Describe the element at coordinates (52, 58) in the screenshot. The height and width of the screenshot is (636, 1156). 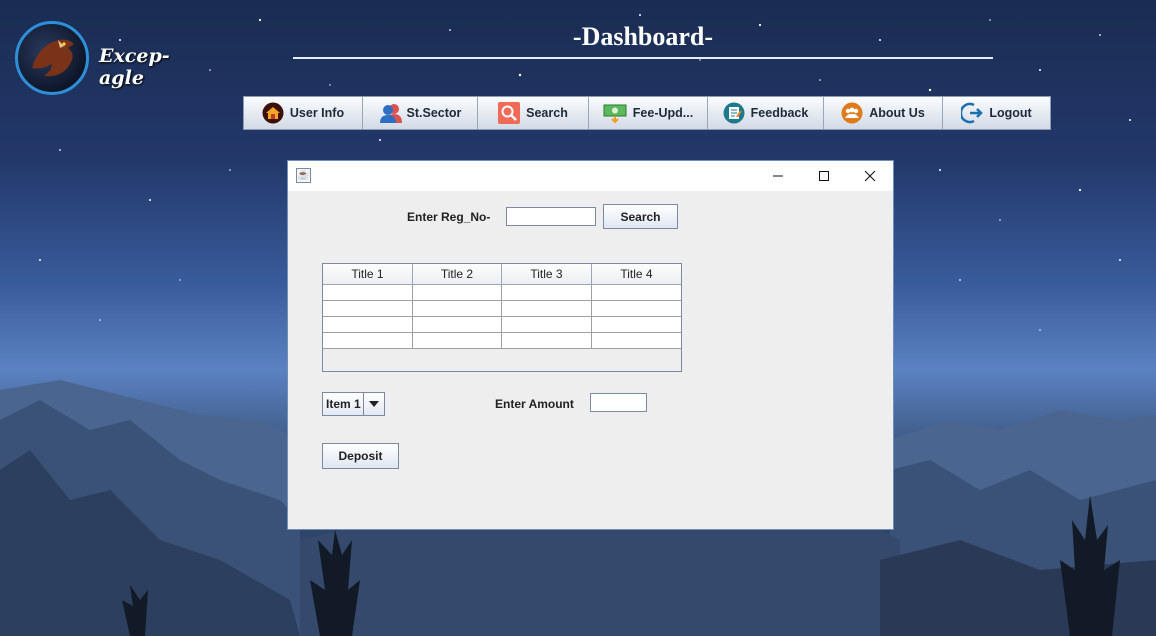
I see `eagle-icon` at that location.